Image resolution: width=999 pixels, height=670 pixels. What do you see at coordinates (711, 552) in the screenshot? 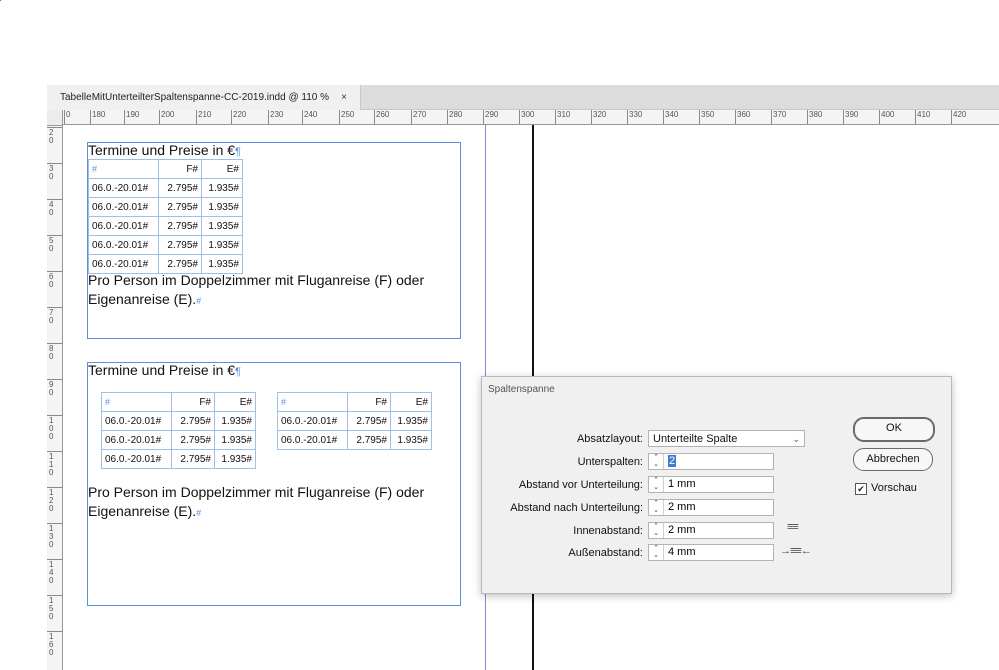
I see `aussenabstand-stepper: ⌃ ⌄ 4 mm` at bounding box center [711, 552].